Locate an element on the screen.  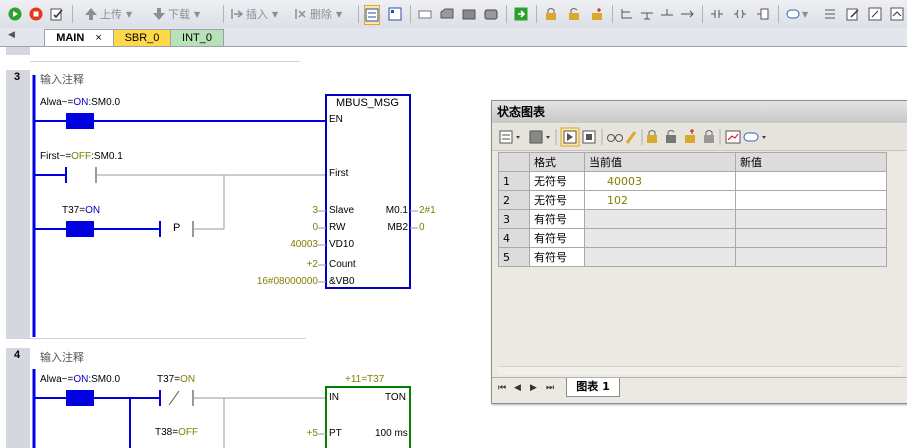
lock-add-icon is located at coordinates (690, 136).